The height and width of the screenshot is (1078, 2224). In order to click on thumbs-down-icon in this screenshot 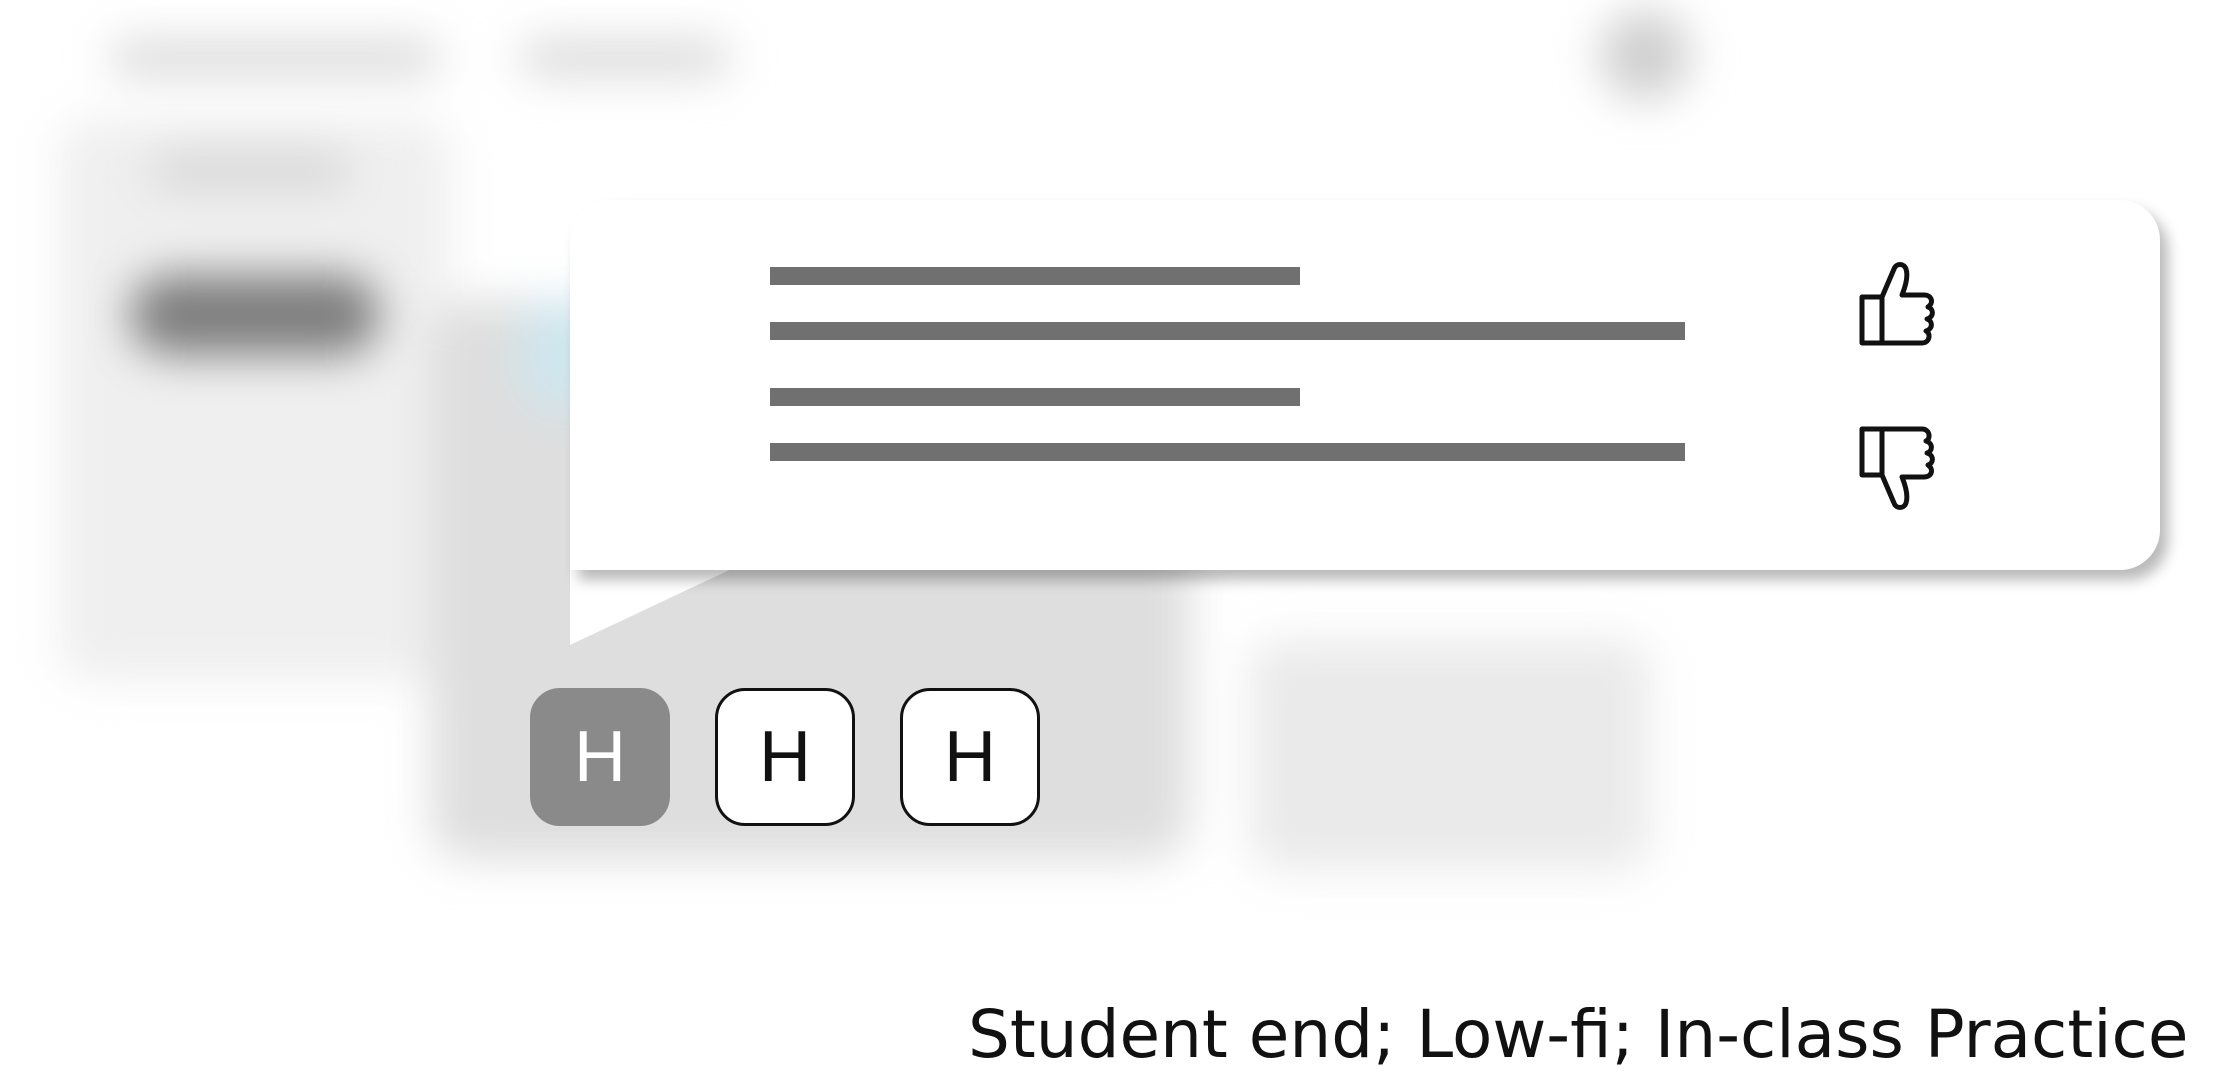, I will do `click(1897, 468)`.